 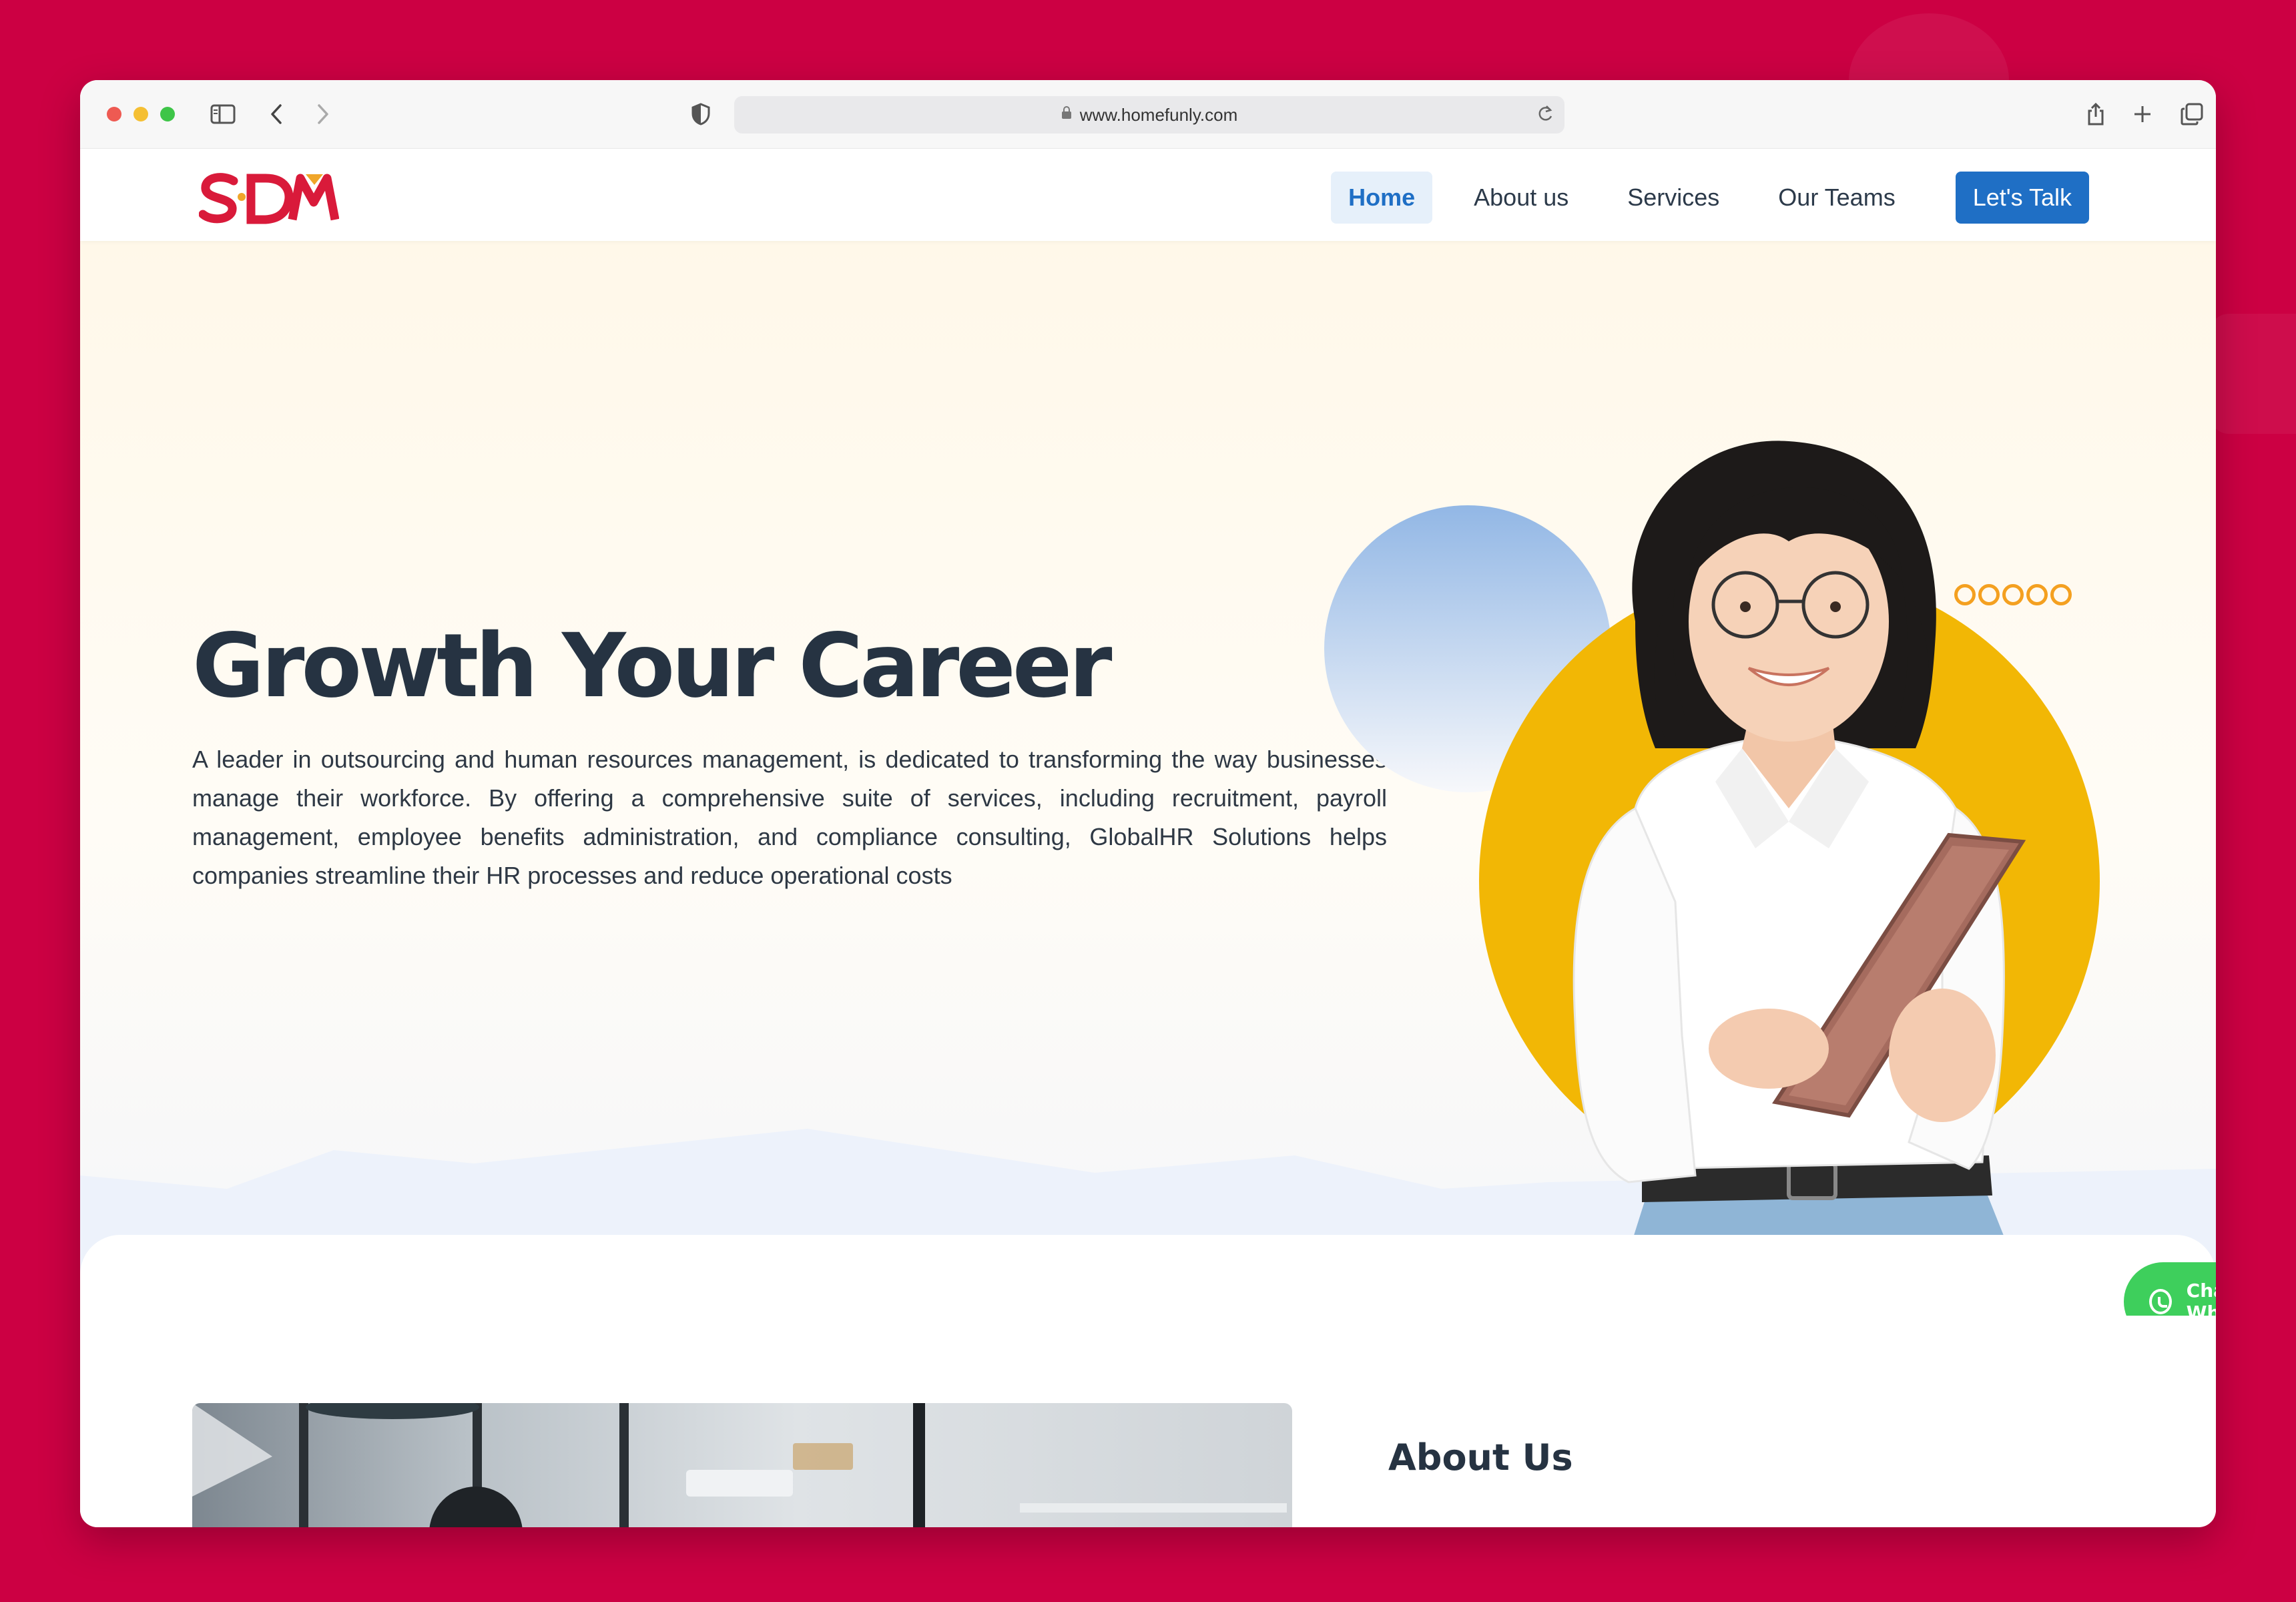 I want to click on back-icon, so click(x=276, y=114).